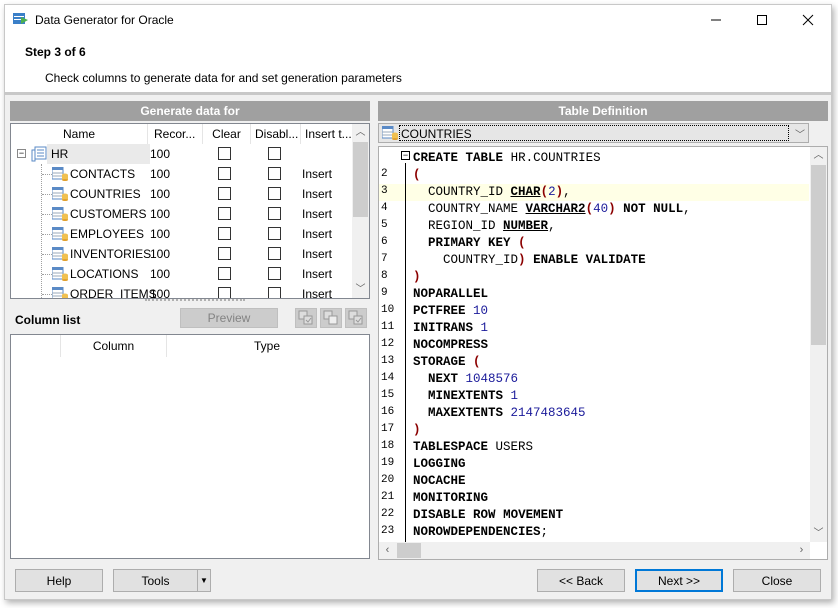  Describe the element at coordinates (716, 20) in the screenshot. I see `minimize-button` at that location.